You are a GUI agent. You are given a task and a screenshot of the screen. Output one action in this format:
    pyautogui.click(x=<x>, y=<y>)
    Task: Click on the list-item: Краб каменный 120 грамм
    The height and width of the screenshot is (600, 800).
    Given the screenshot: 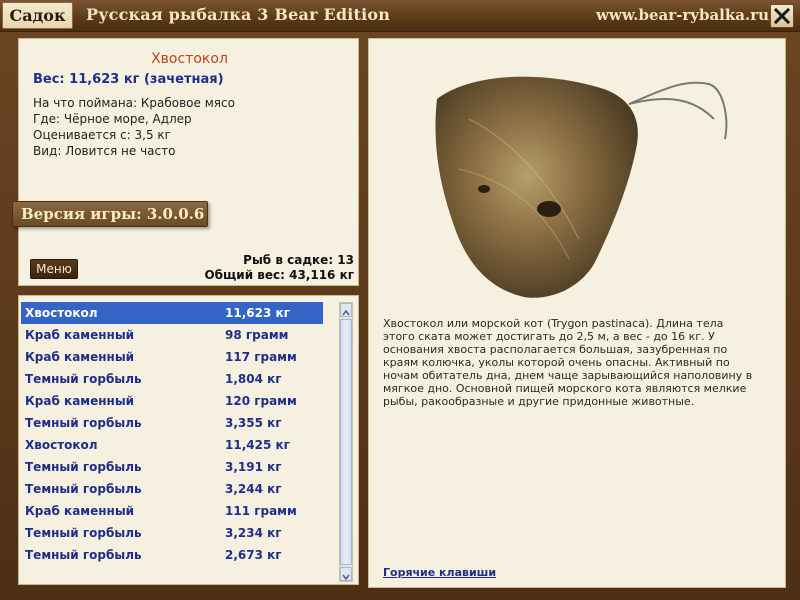 What is the action you would take?
    pyautogui.click(x=172, y=401)
    